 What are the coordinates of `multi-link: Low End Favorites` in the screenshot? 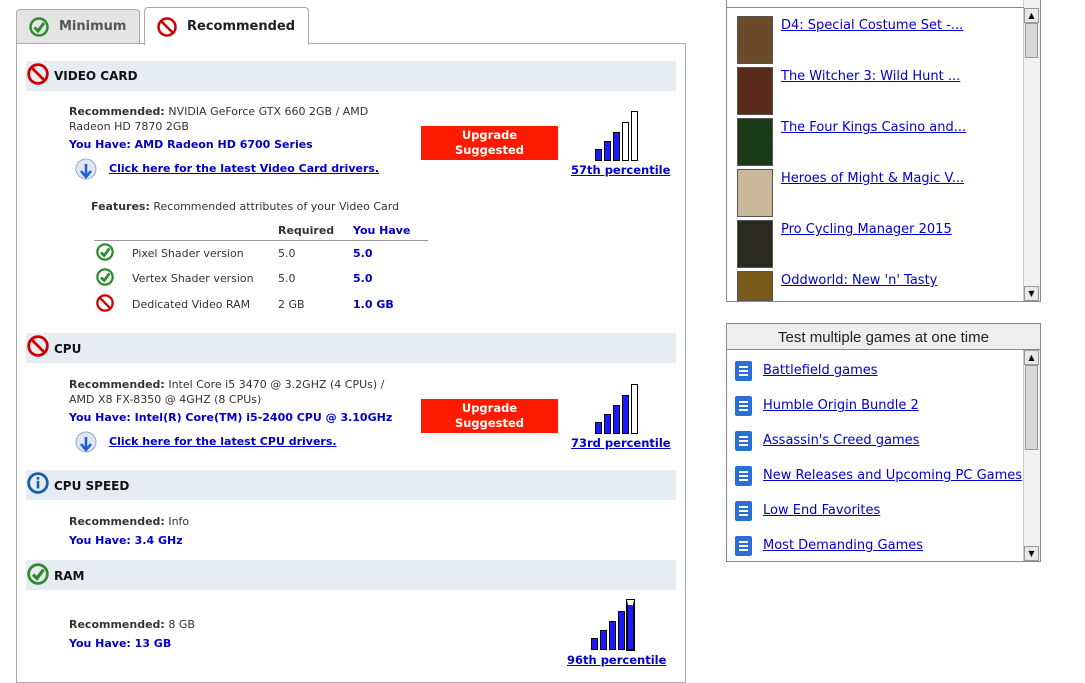 It's located at (821, 510).